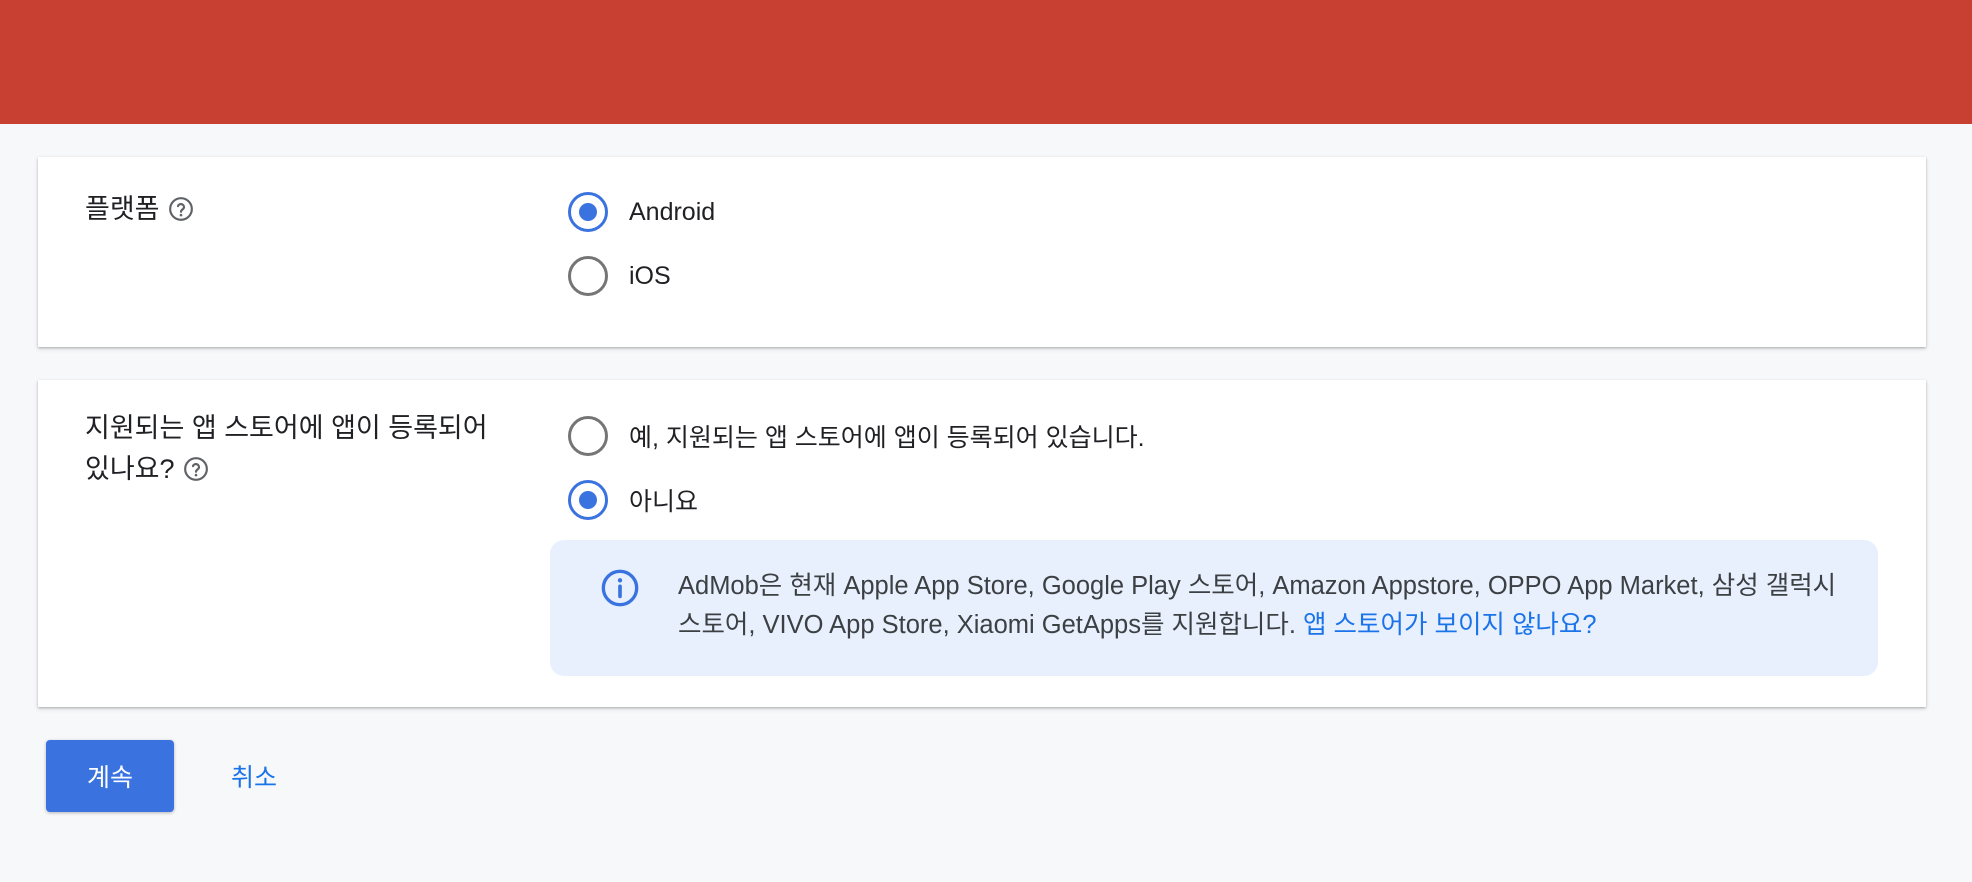  I want to click on store-label-row: 지원되는 앱 스토어에 앱이 등록되어 있나요?, so click(300, 449).